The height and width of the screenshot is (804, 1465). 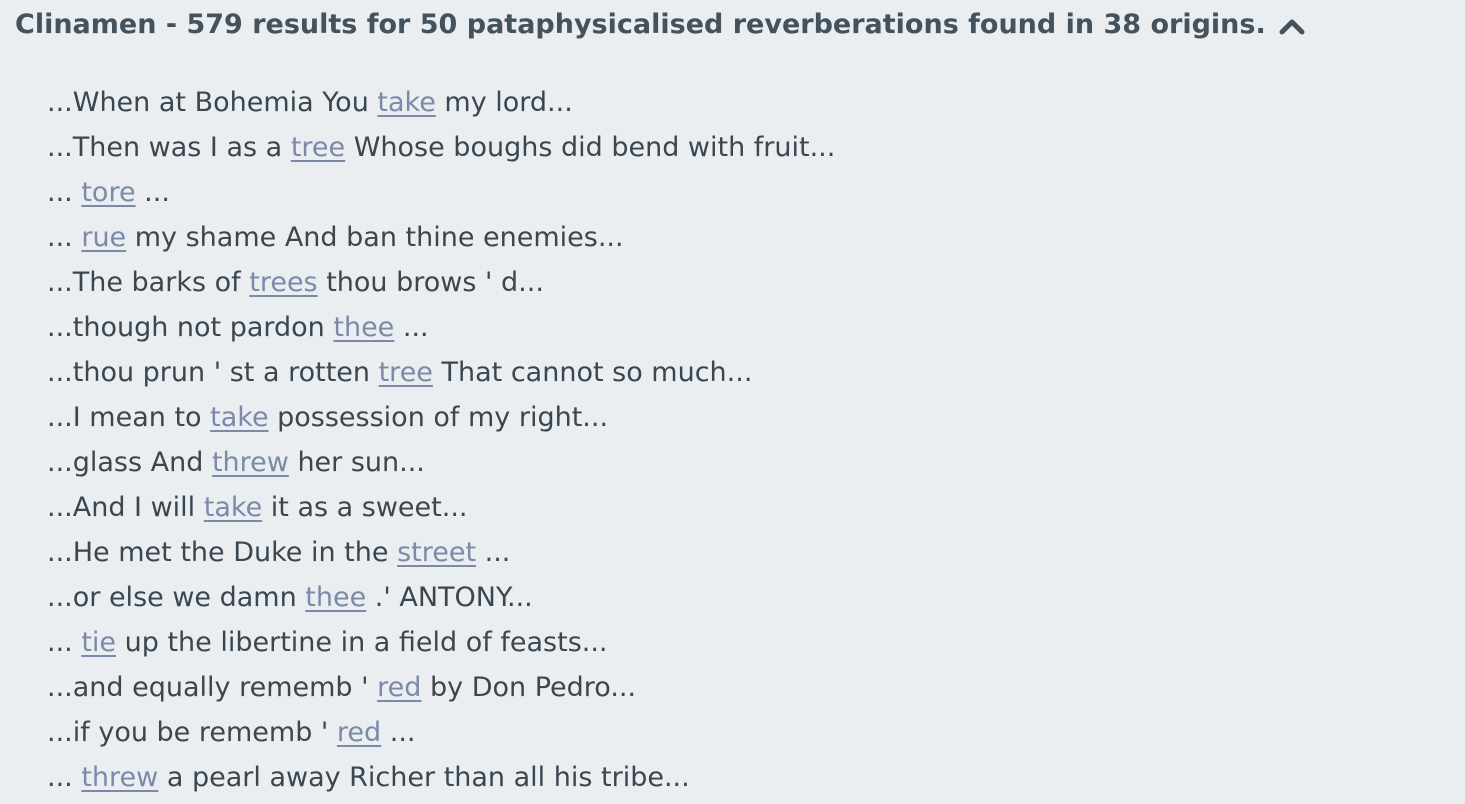 I want to click on result-keyword-link: tore, so click(x=108, y=192).